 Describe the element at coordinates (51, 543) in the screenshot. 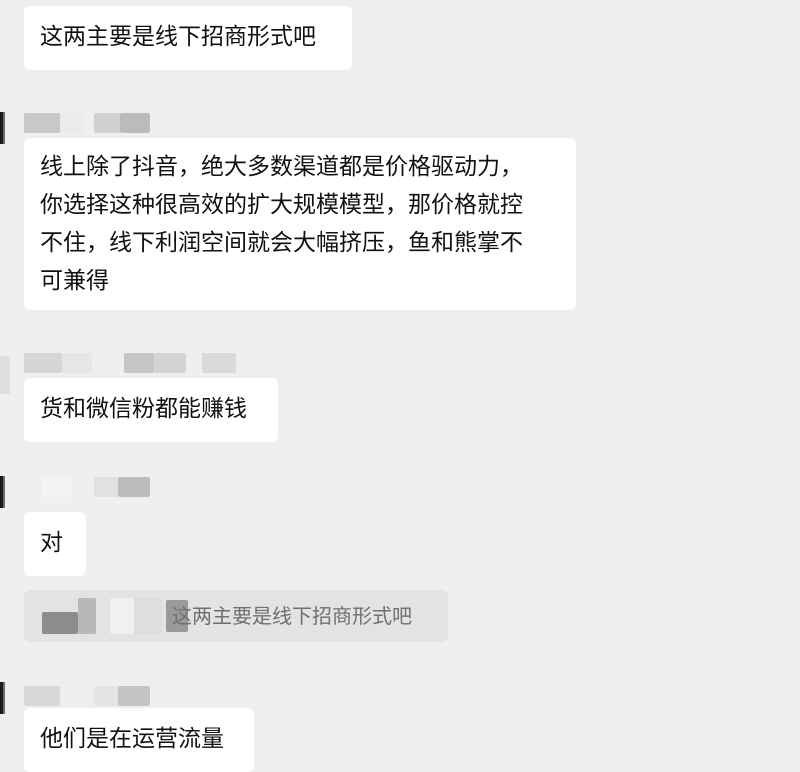

I see `message-text: 对` at that location.